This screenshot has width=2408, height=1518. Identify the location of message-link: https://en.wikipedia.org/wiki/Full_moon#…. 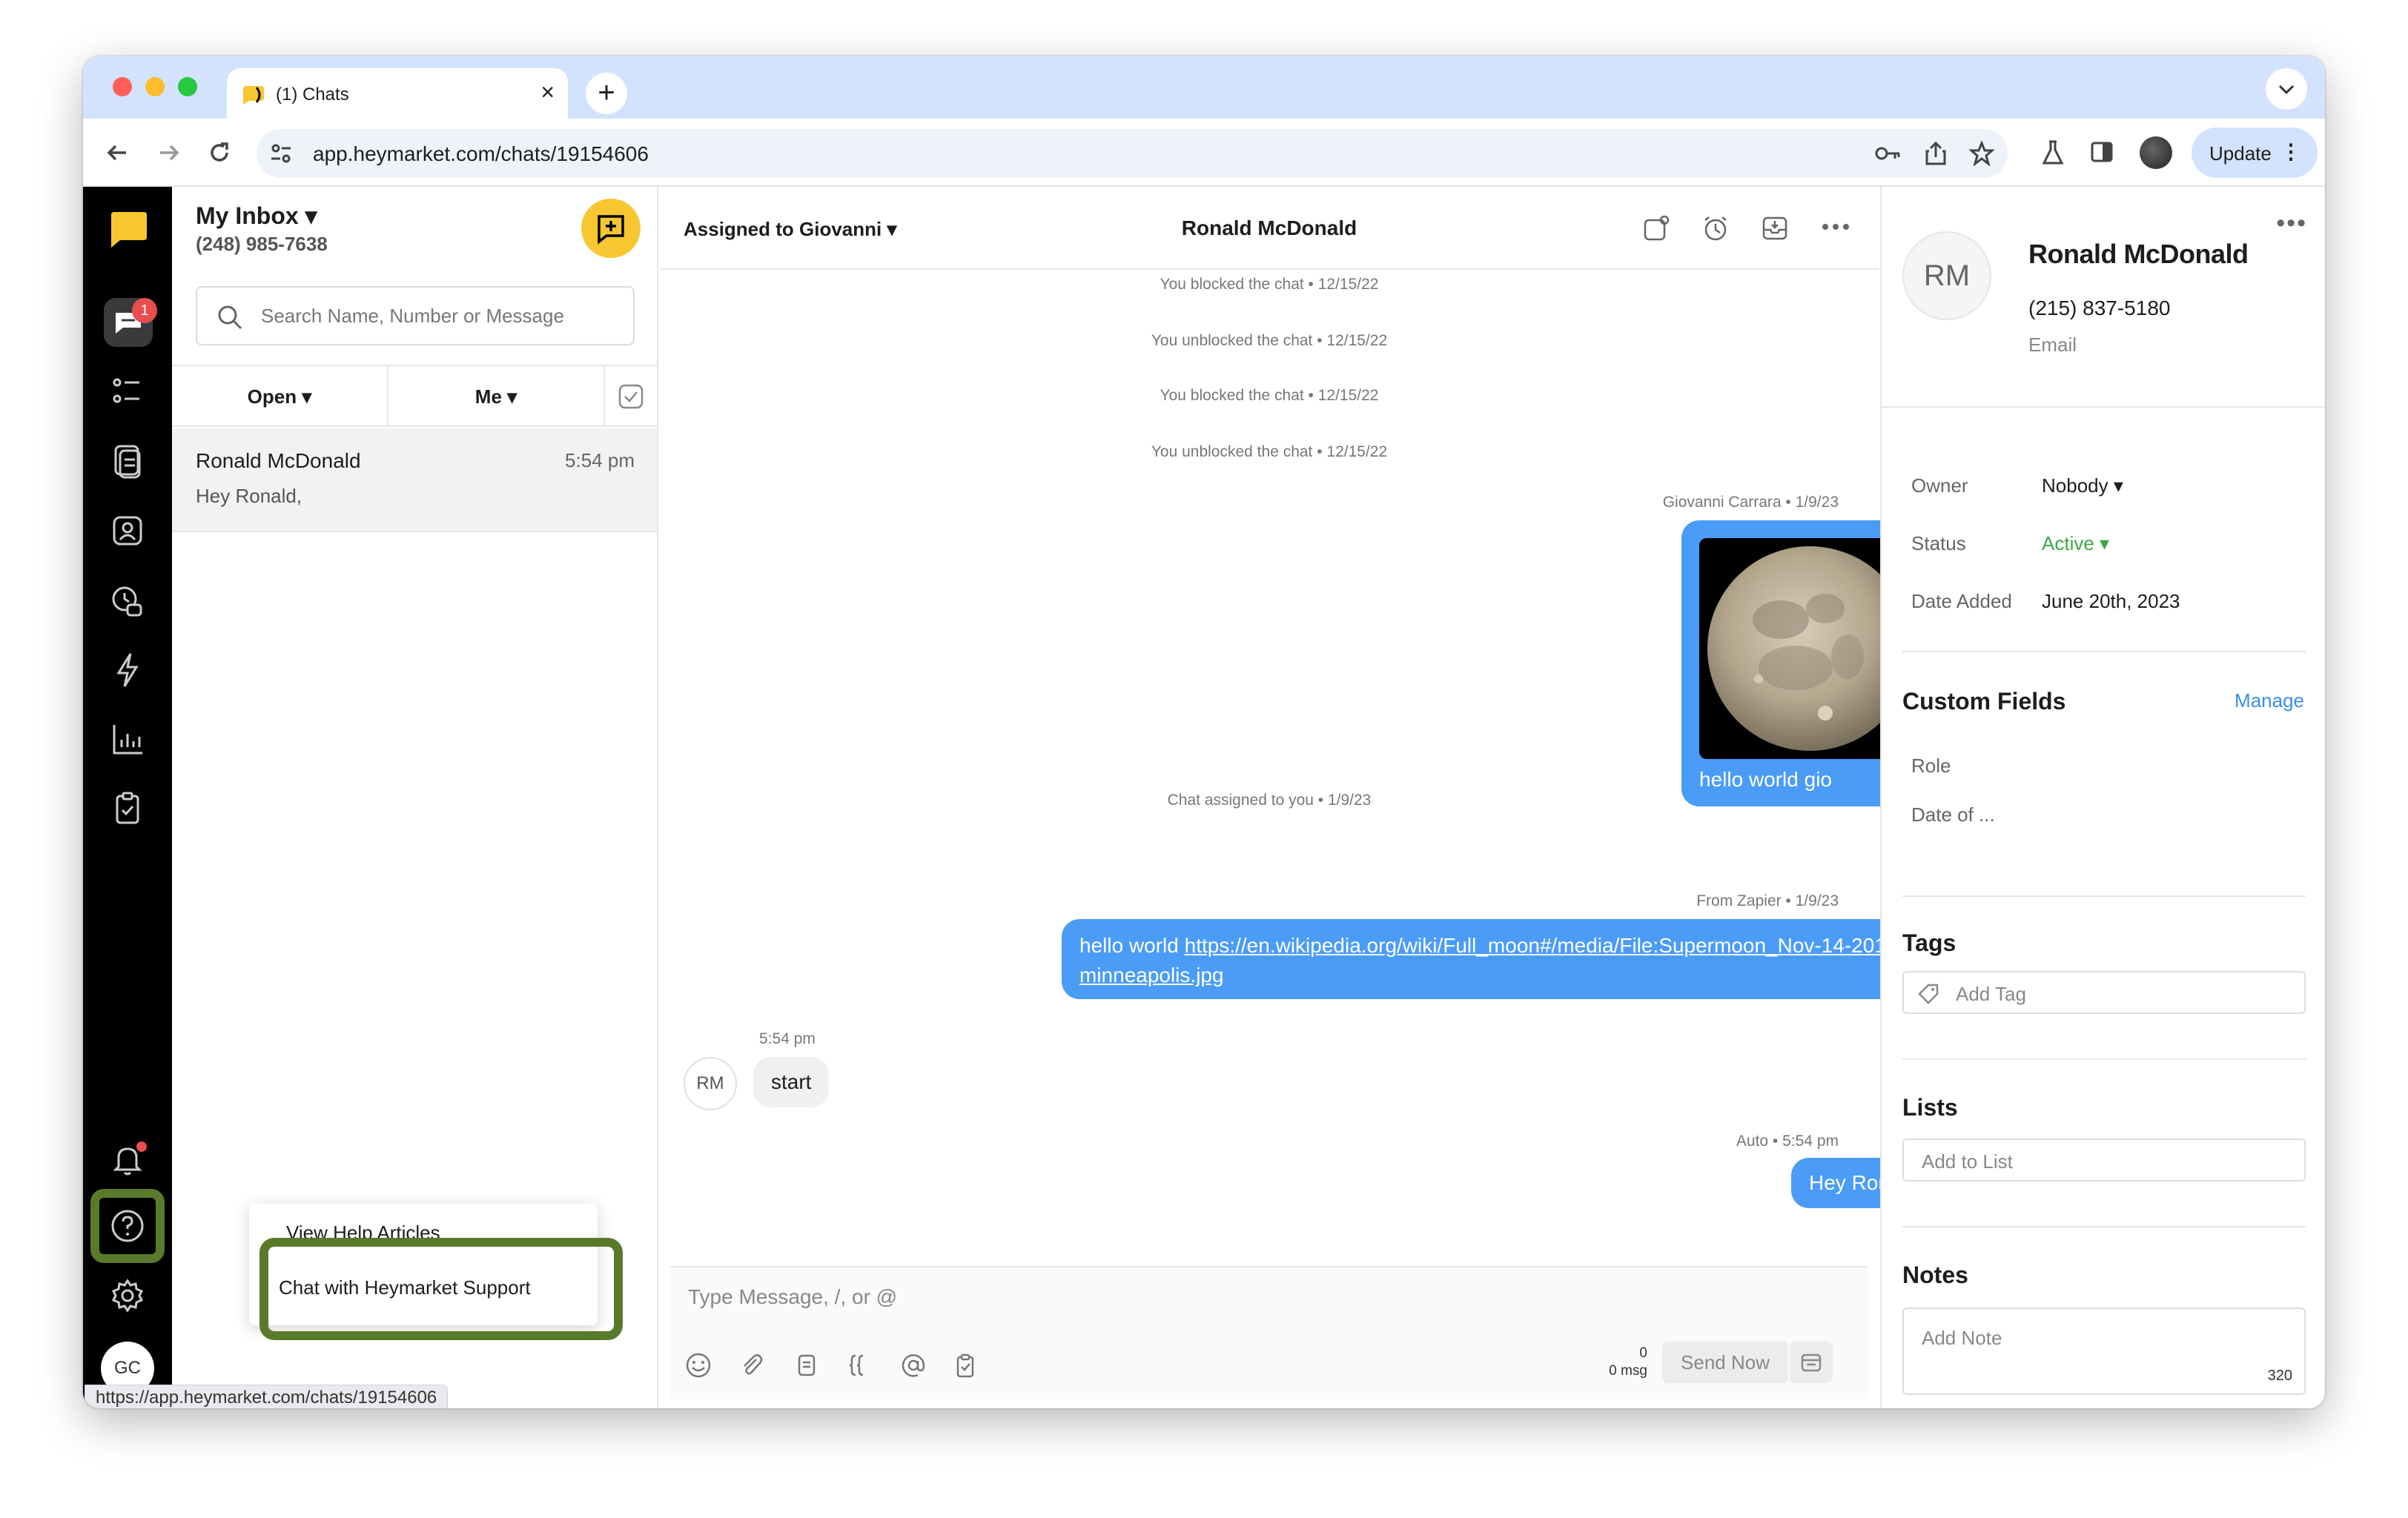
(1492, 960).